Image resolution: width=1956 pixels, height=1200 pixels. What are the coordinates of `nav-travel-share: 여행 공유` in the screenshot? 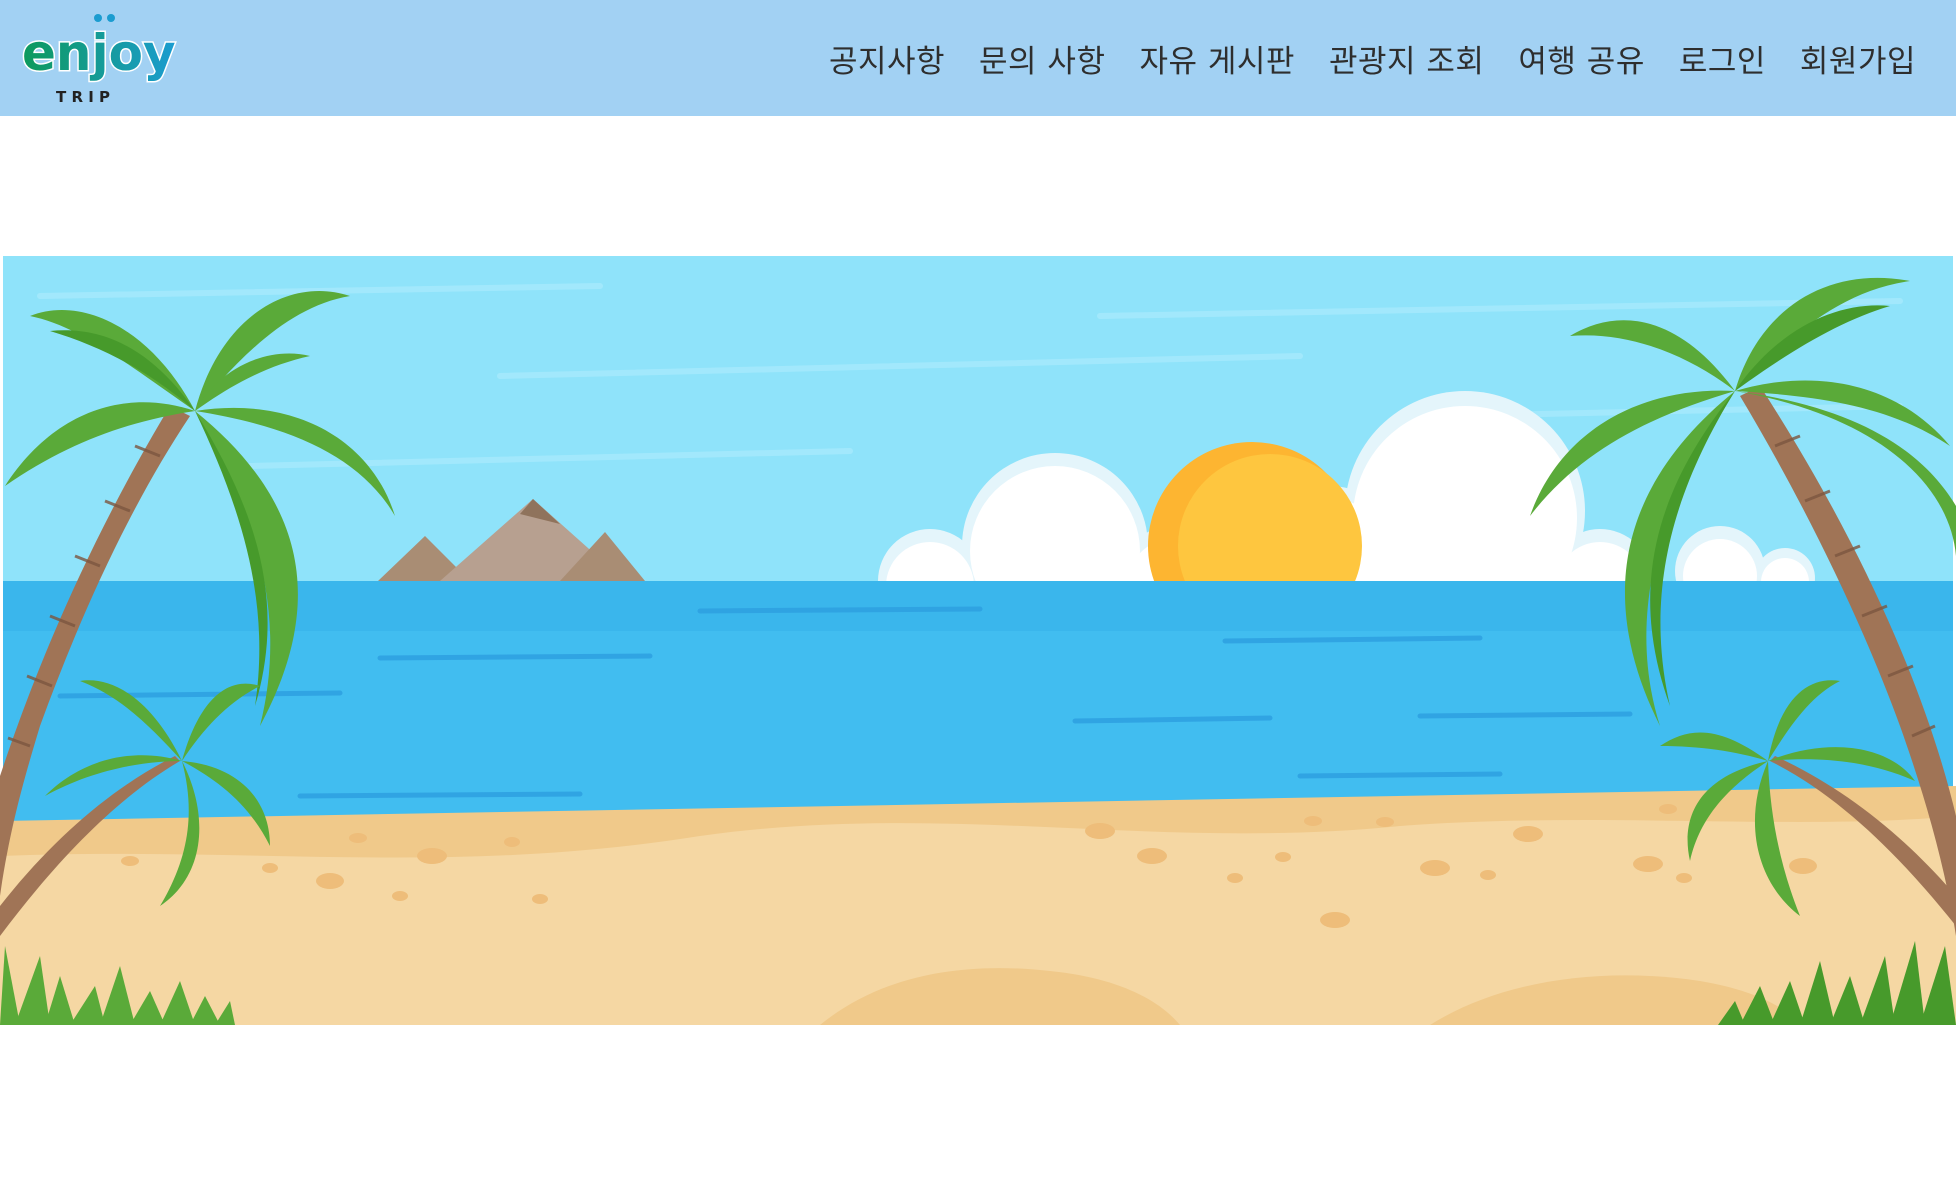 It's located at (1581, 58).